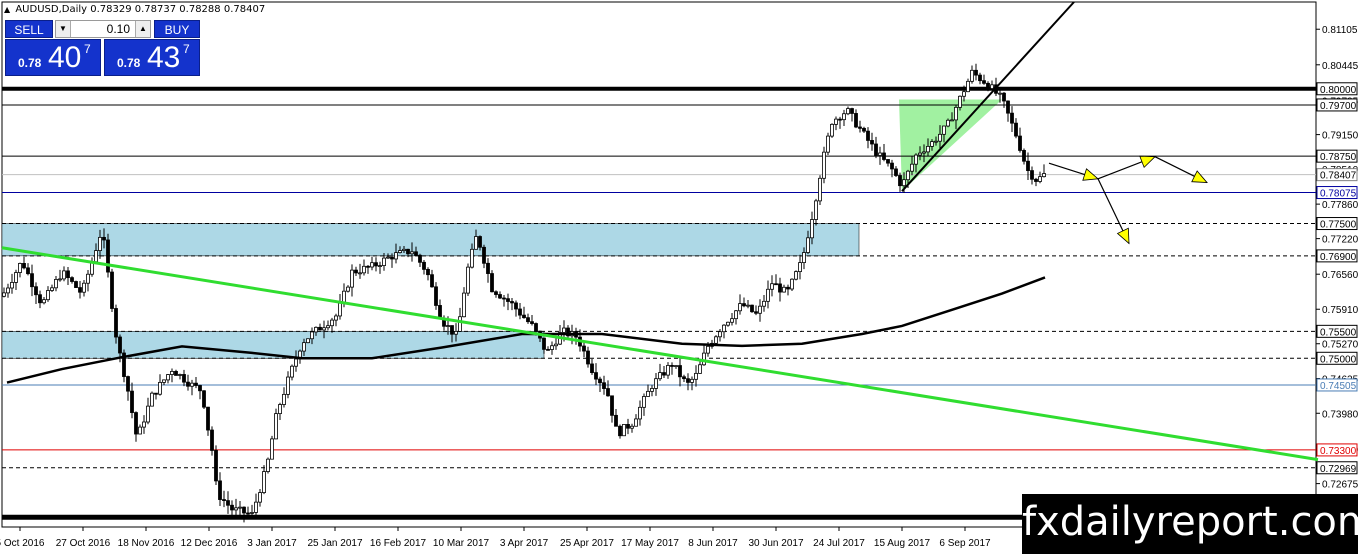 This screenshot has height=554, width=1358. What do you see at coordinates (1190, 524) in the screenshot?
I see `brand-watermark: fxdailyreport.com` at bounding box center [1190, 524].